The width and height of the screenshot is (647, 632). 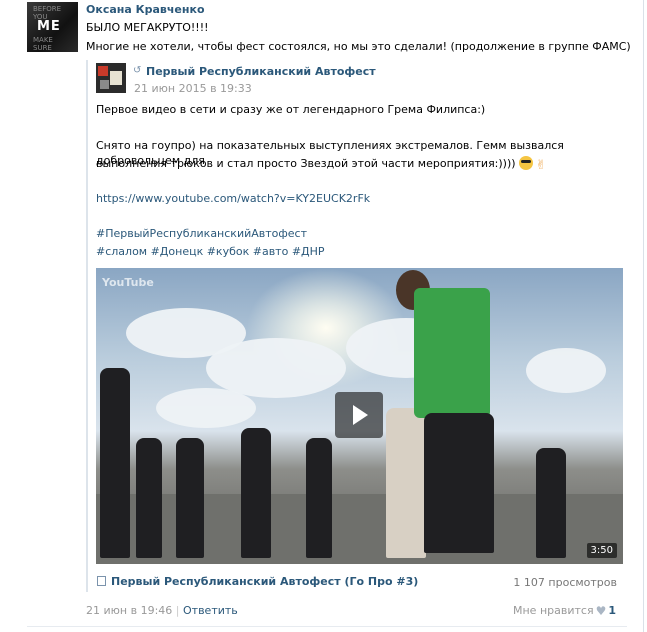 What do you see at coordinates (43, 44) in the screenshot?
I see `avatar-decor-text: MAKE SURE` at bounding box center [43, 44].